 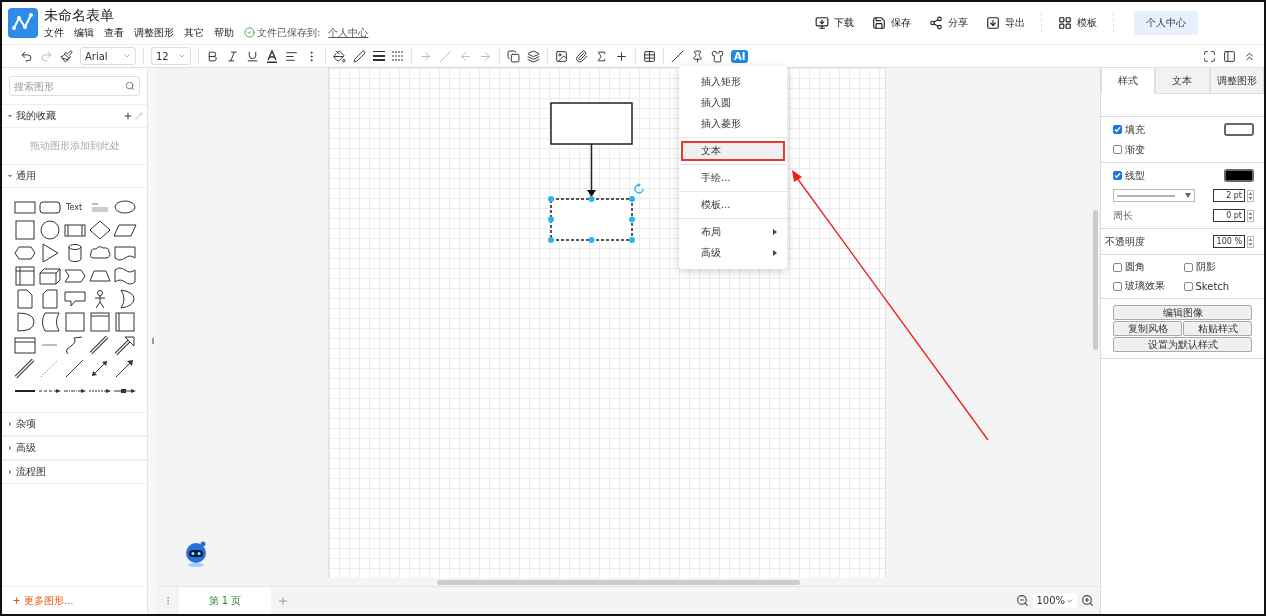 I want to click on fill-color-button, so click(x=339, y=56).